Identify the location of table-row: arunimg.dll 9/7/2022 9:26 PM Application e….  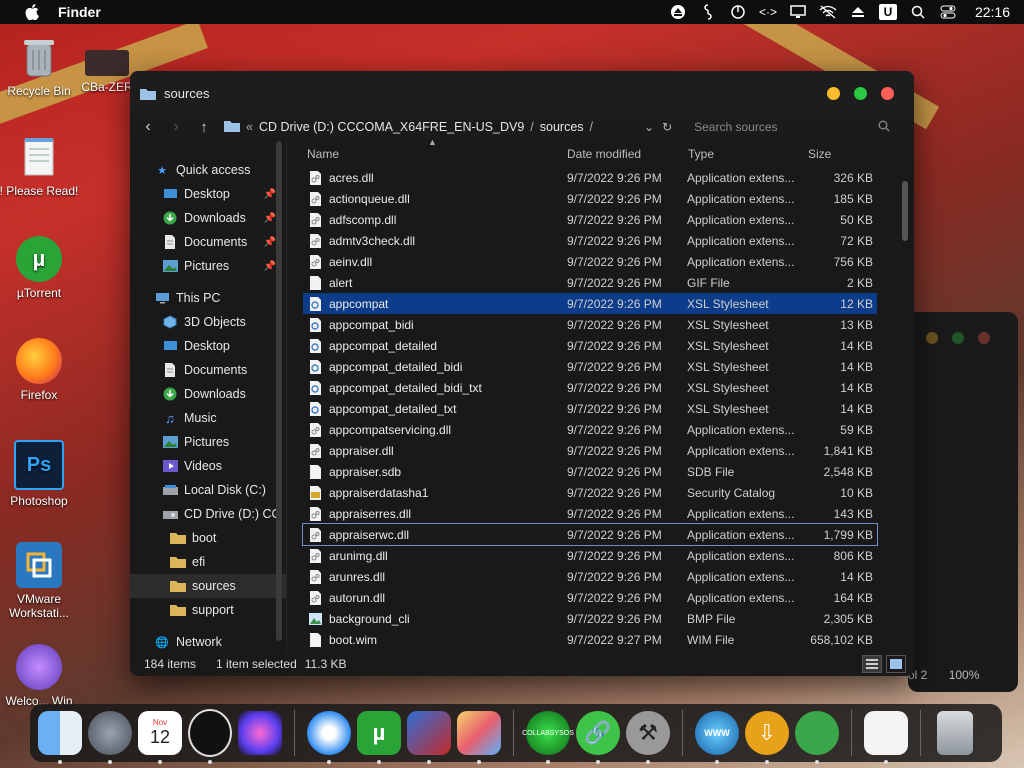
(590, 555).